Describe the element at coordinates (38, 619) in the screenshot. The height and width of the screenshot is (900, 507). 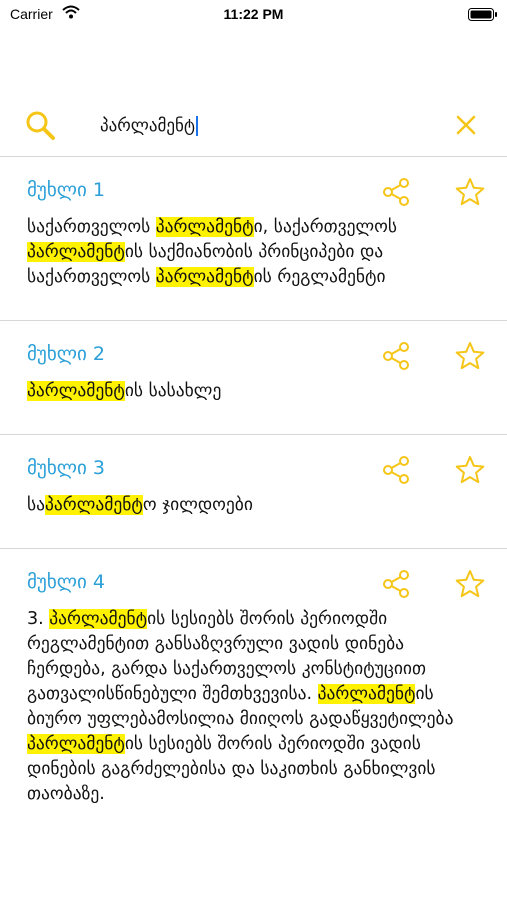
I see `snippet-segment: 3.` at that location.